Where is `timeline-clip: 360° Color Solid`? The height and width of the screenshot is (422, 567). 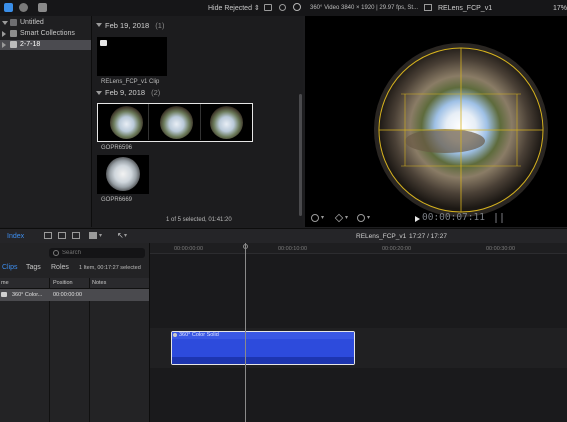 timeline-clip: 360° Color Solid is located at coordinates (263, 348).